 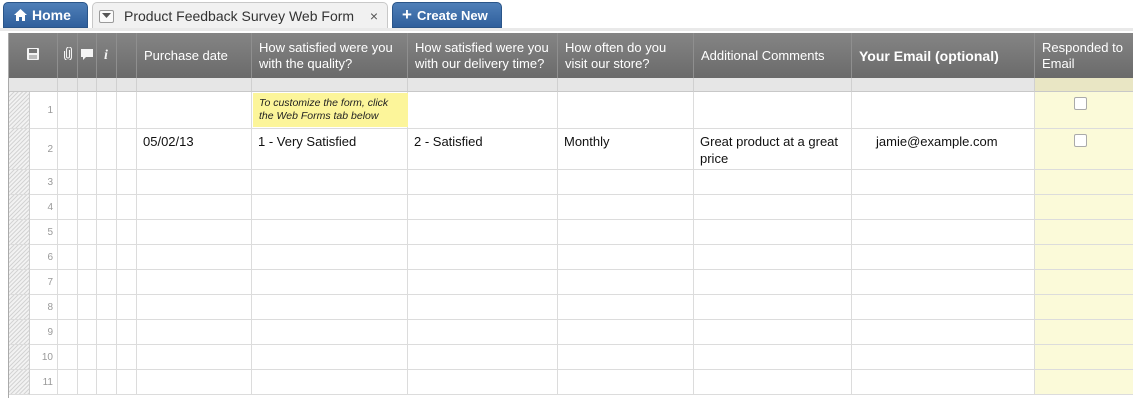 What do you see at coordinates (626, 55) in the screenshot?
I see `column-header-visit: How often do you visit our store?` at bounding box center [626, 55].